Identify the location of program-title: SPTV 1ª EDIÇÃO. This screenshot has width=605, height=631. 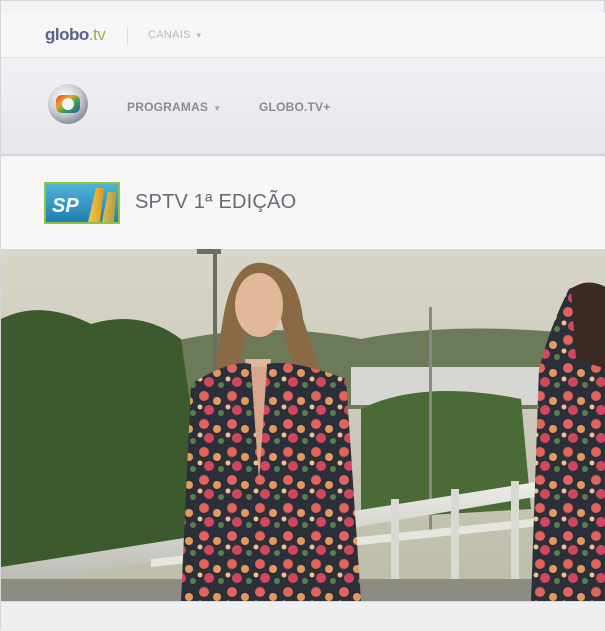
(216, 202).